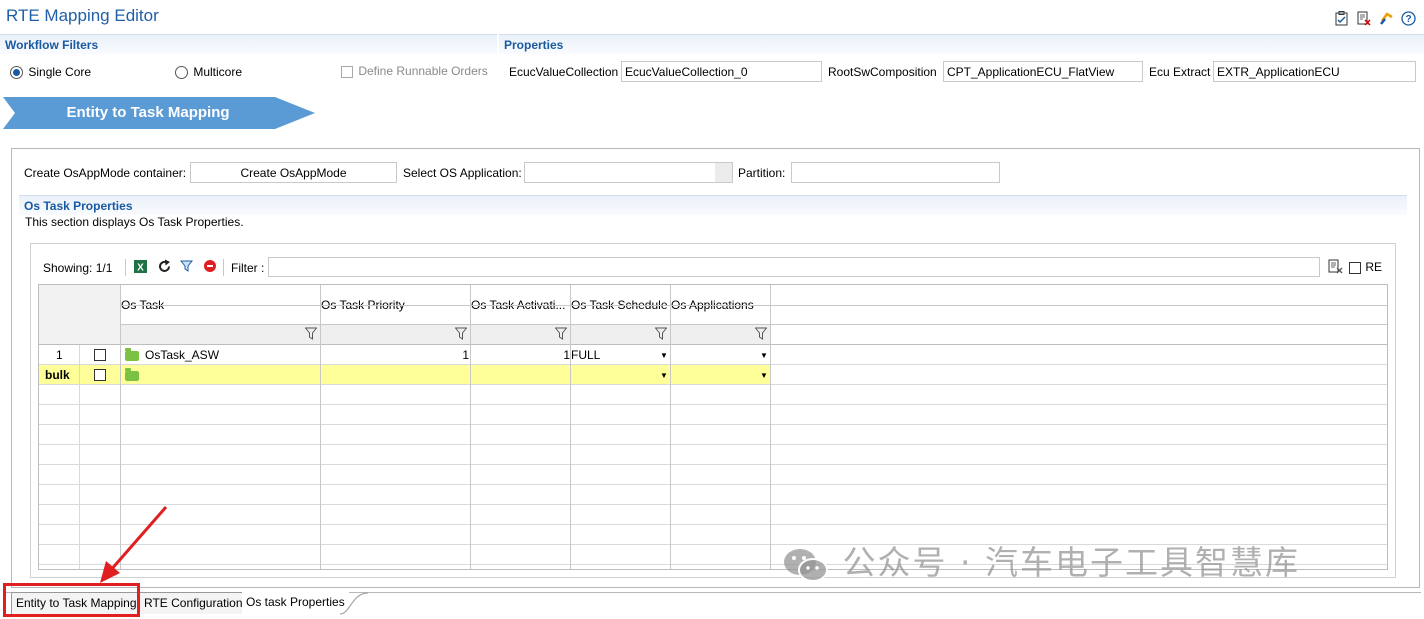  I want to click on regex-label: RE, so click(1374, 267).